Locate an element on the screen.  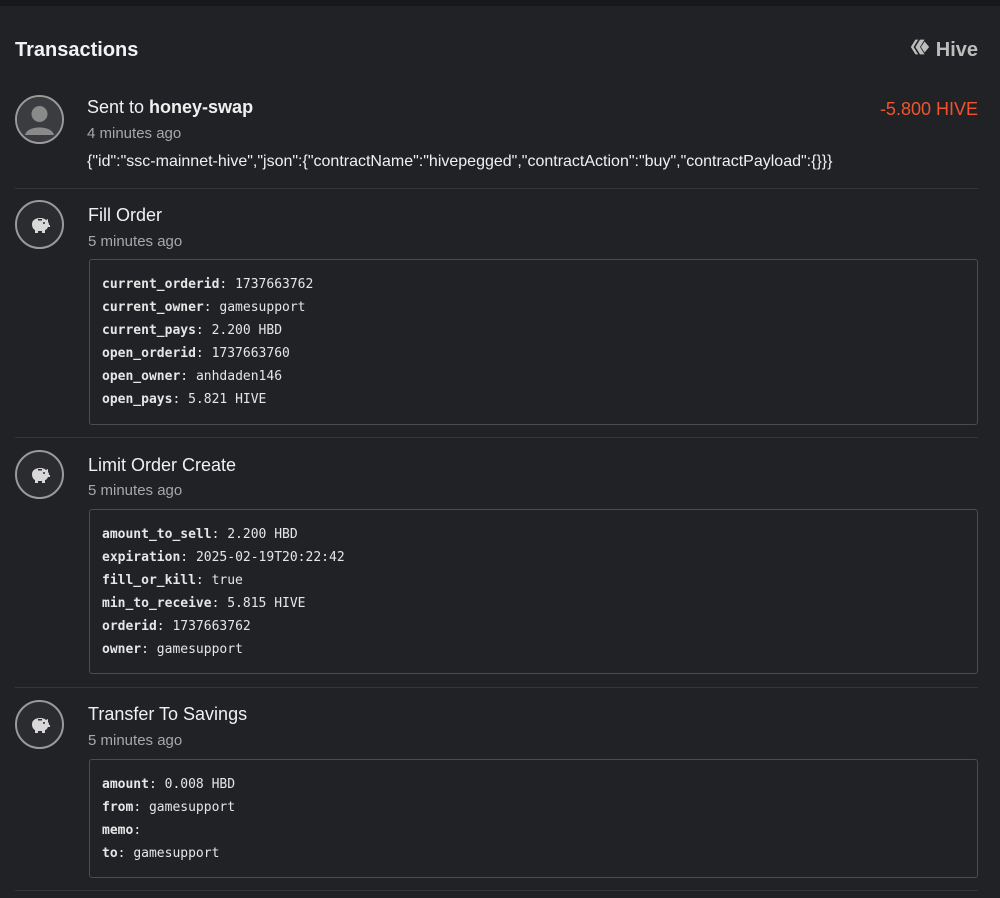
detail-row: current_owner: gamesupport is located at coordinates (204, 307).